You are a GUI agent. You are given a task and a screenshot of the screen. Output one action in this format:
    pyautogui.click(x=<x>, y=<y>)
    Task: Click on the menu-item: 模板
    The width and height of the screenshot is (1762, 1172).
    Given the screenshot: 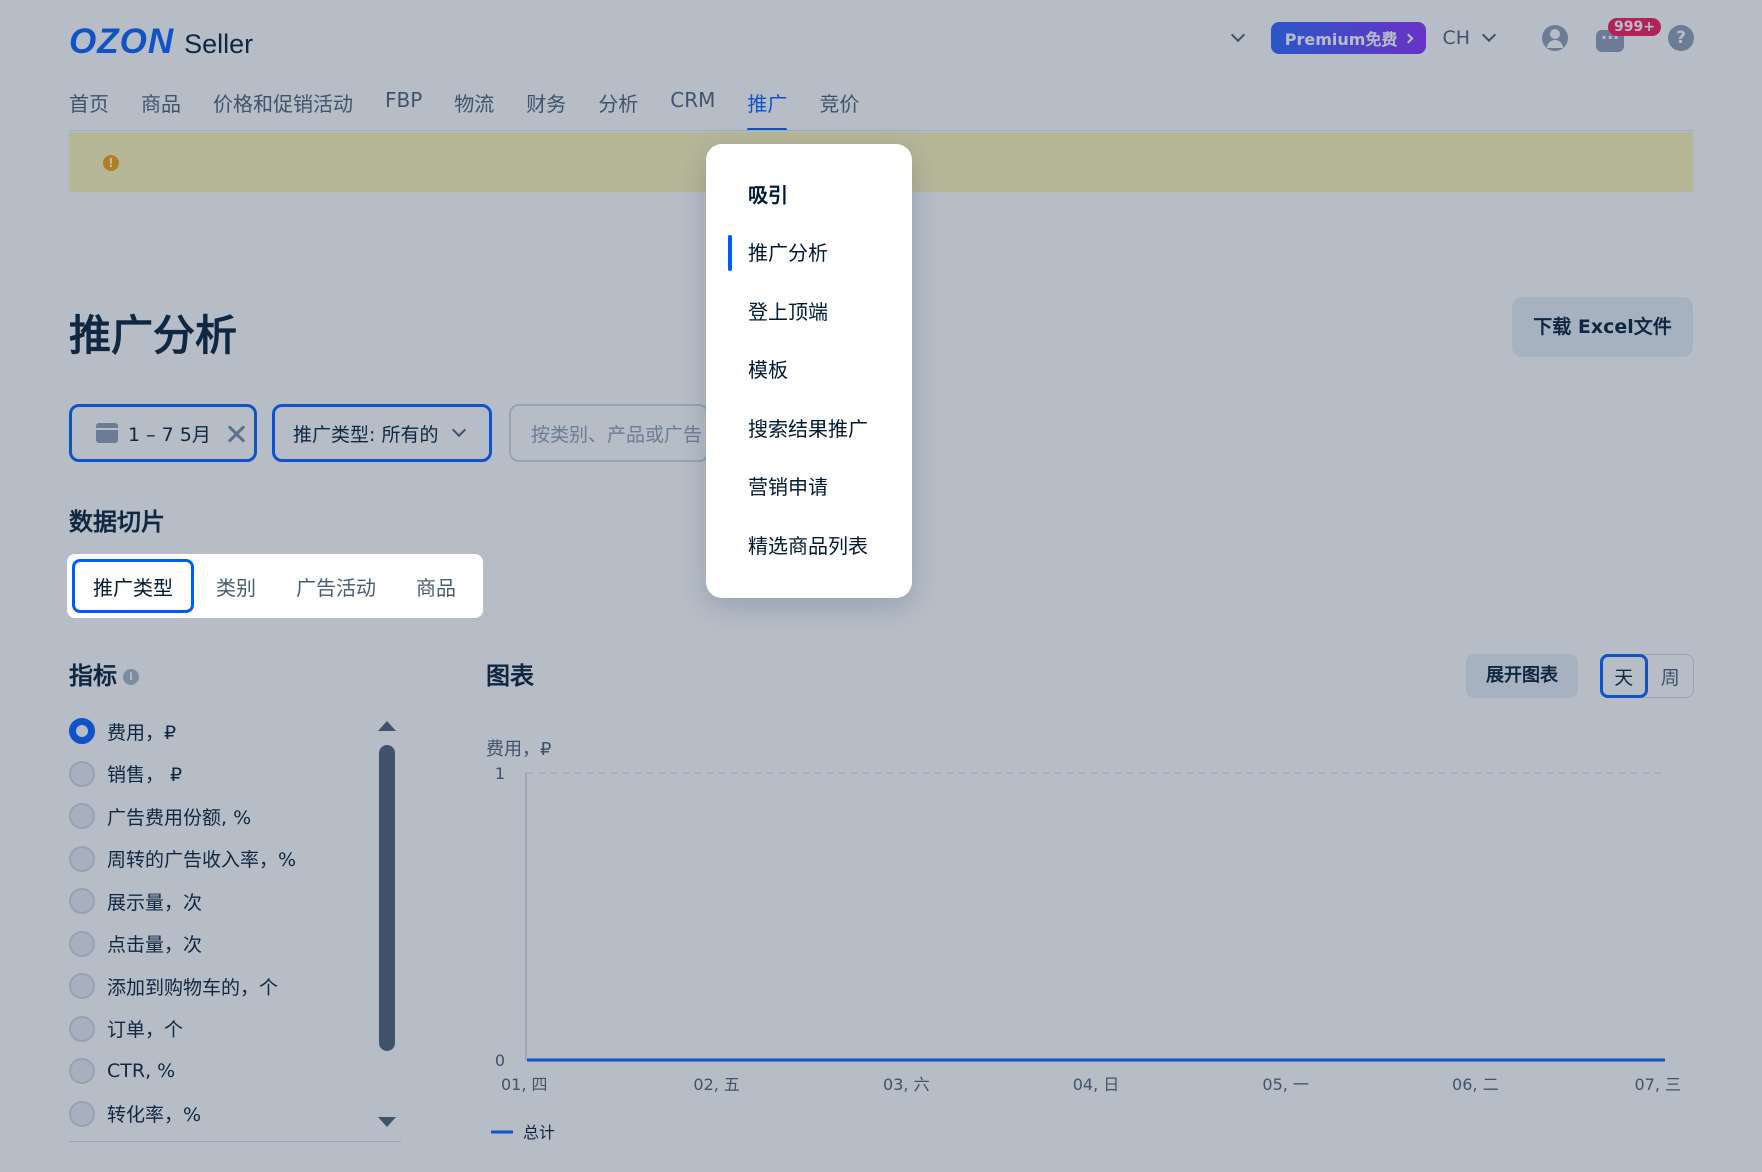 What is the action you would take?
    pyautogui.click(x=809, y=369)
    